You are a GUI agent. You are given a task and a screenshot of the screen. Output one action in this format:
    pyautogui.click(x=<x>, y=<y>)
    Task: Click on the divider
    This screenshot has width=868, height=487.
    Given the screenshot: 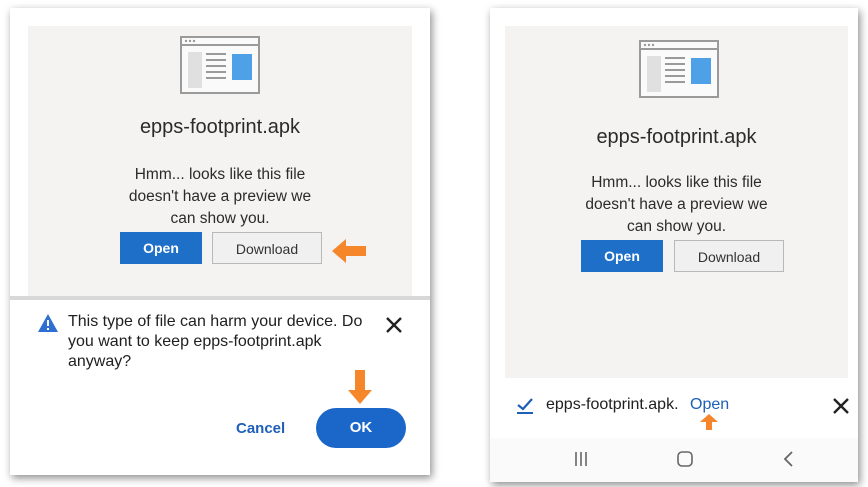 What is the action you would take?
    pyautogui.click(x=220, y=298)
    